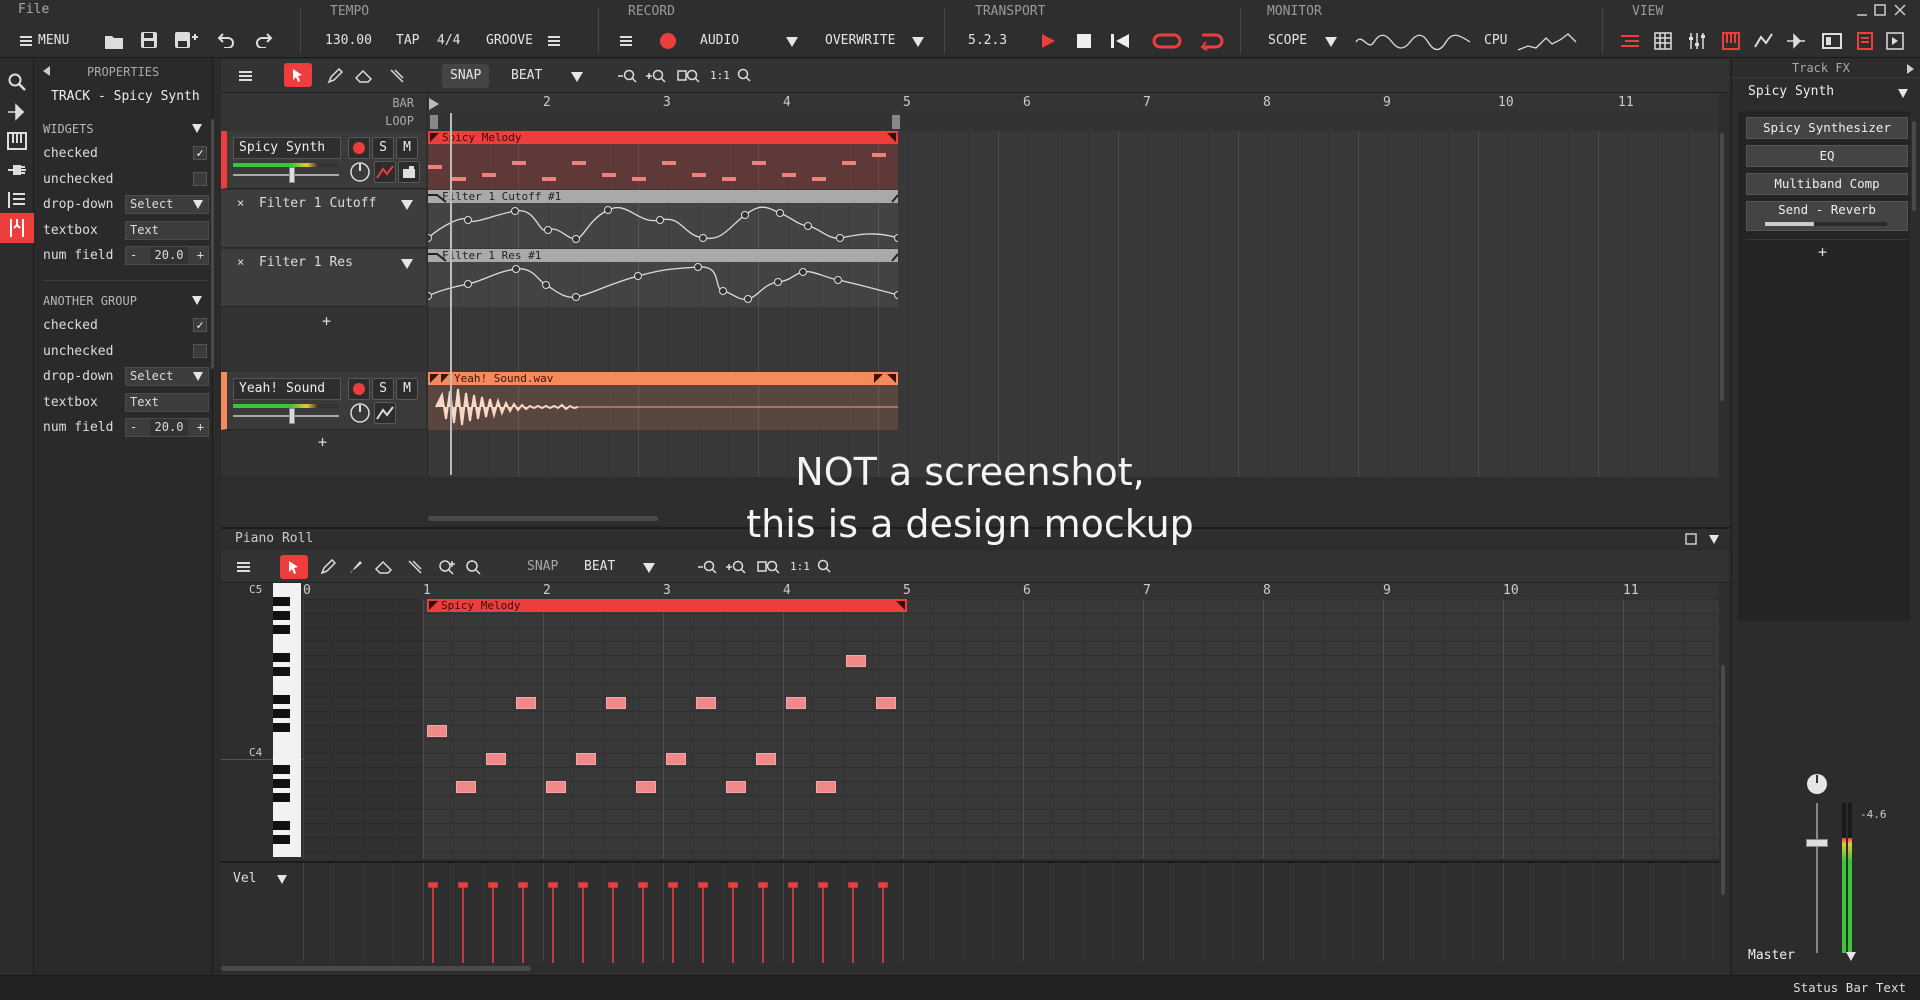 This screenshot has width=1920, height=1000. What do you see at coordinates (407, 40) in the screenshot?
I see `tap-button: TAP` at bounding box center [407, 40].